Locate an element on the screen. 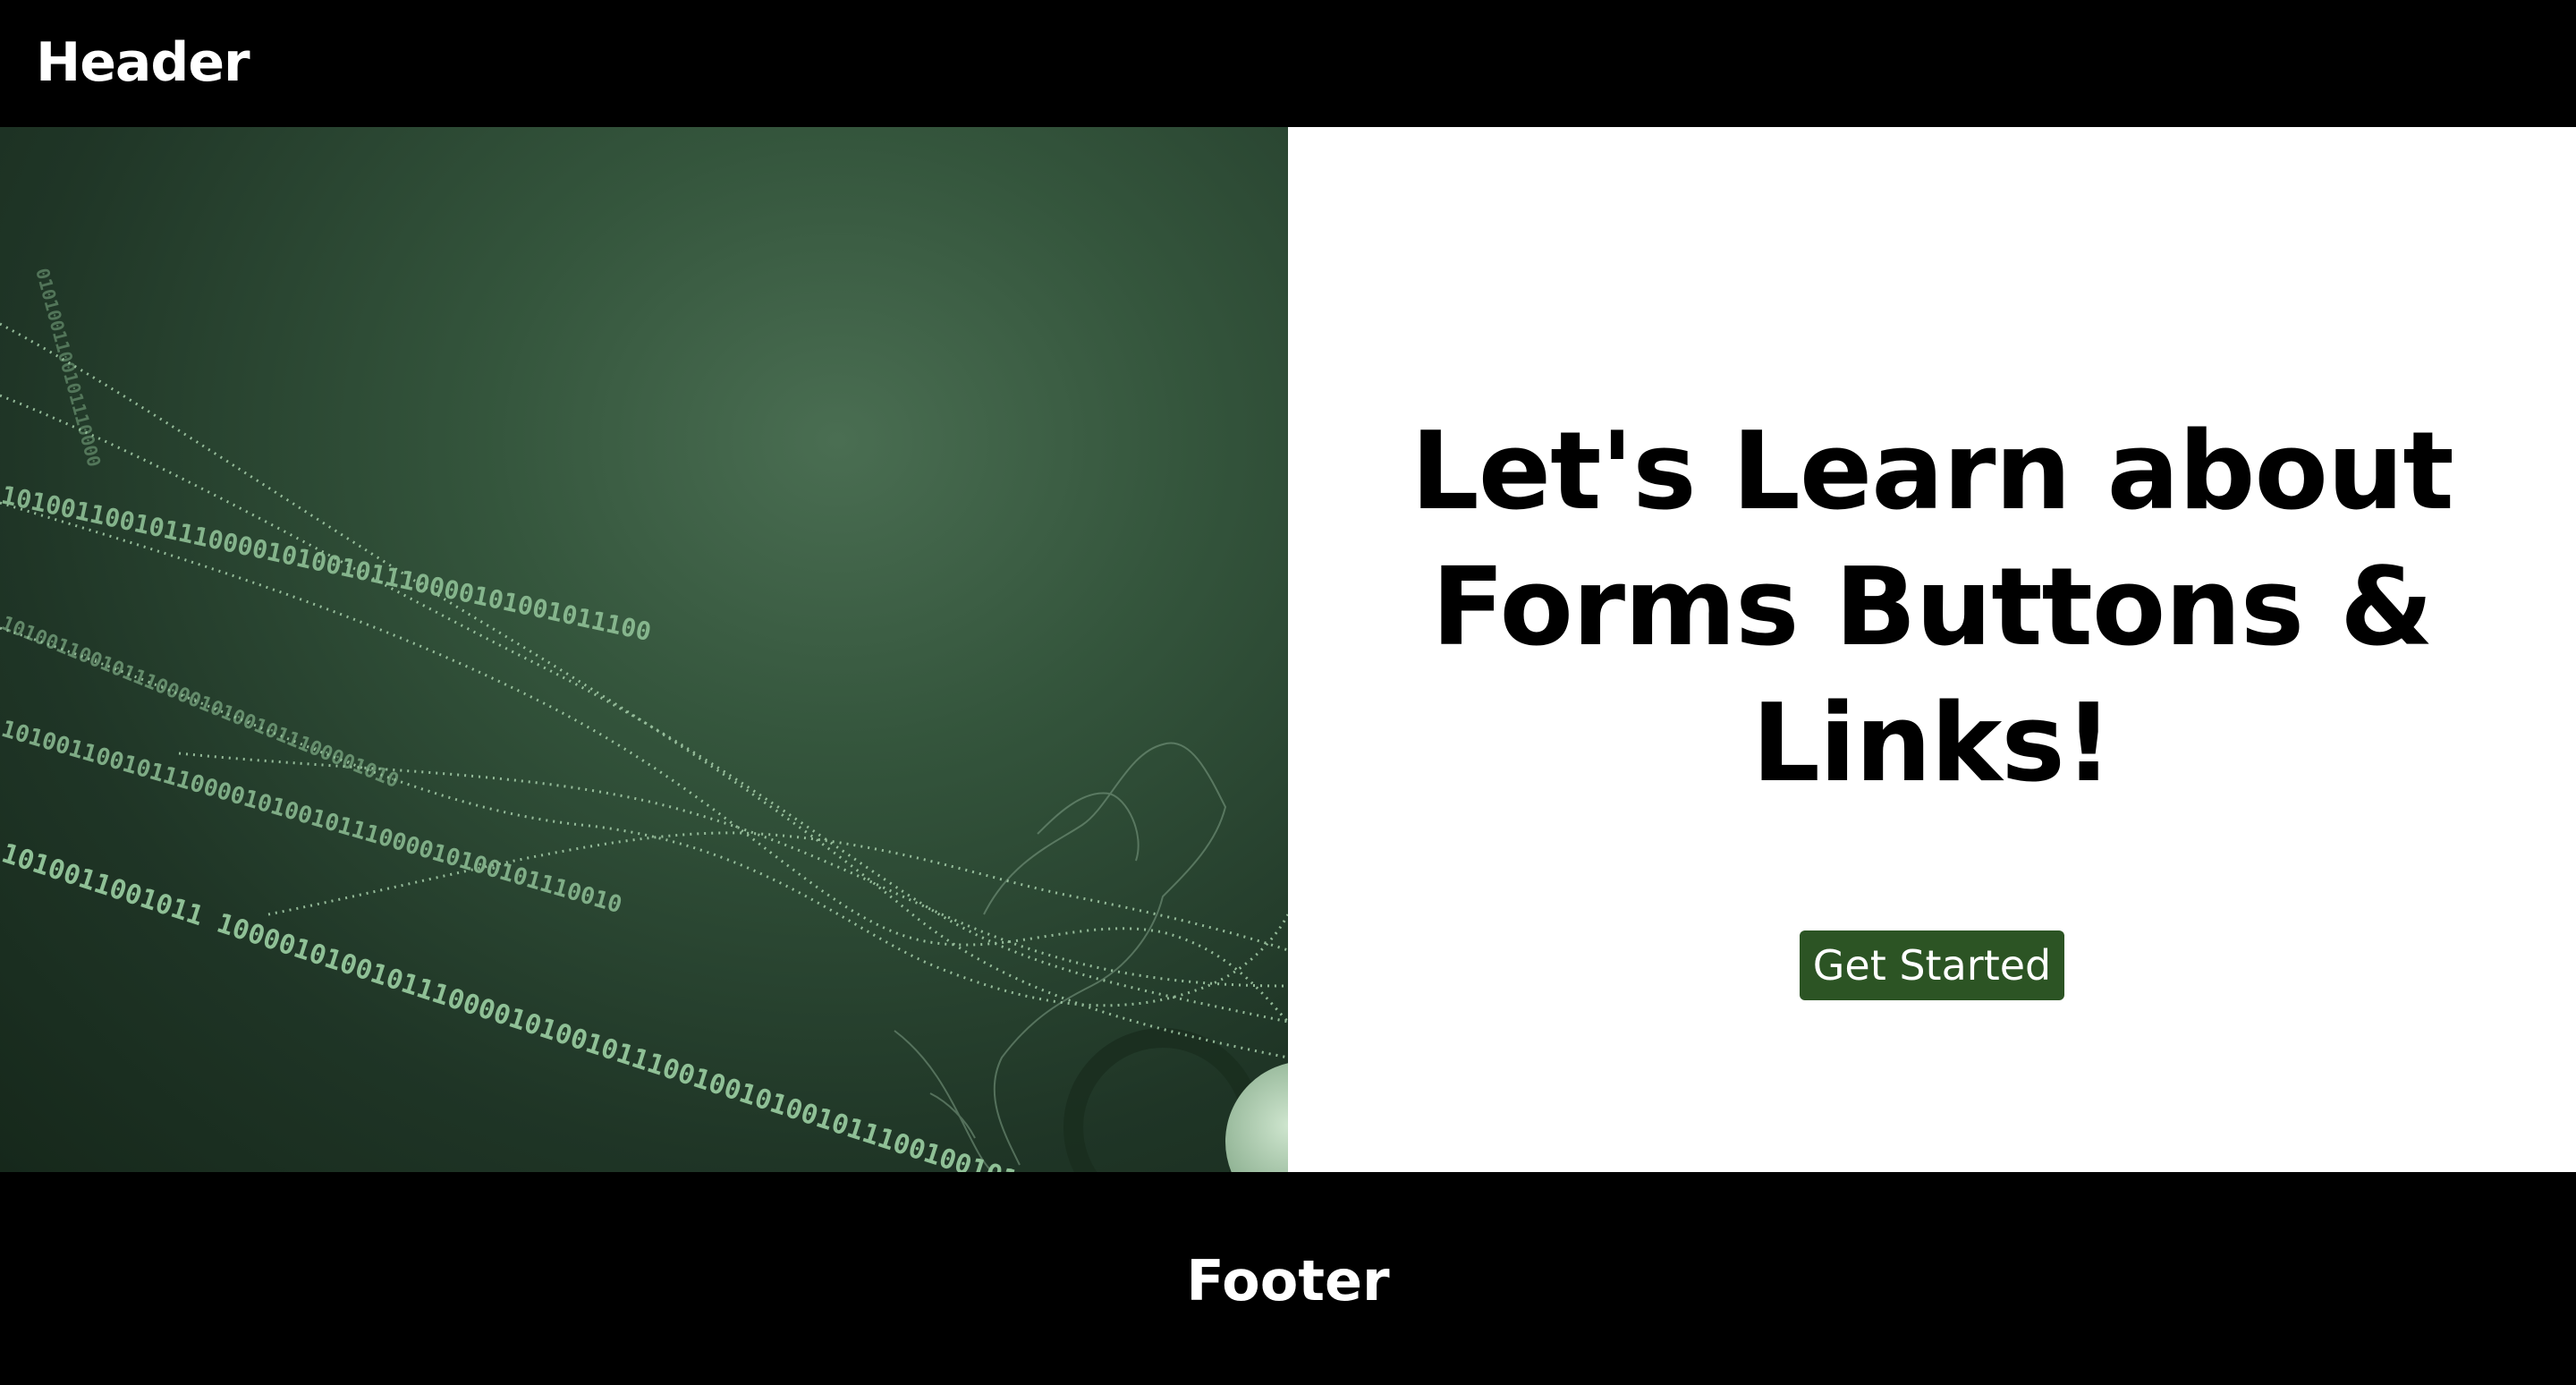  world-map-outline is located at coordinates (1060, 957).